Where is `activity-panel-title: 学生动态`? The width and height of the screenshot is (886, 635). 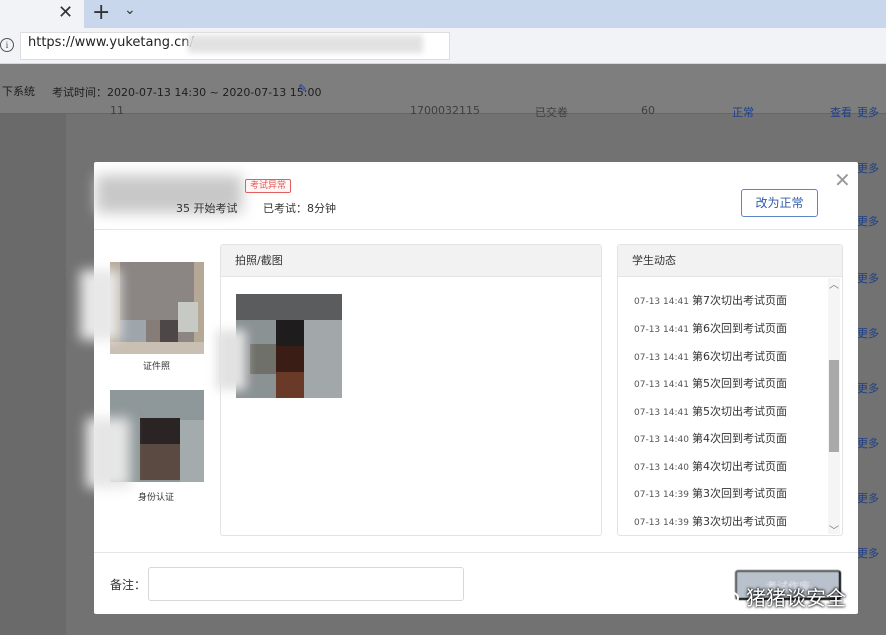 activity-panel-title: 学生动态 is located at coordinates (730, 261).